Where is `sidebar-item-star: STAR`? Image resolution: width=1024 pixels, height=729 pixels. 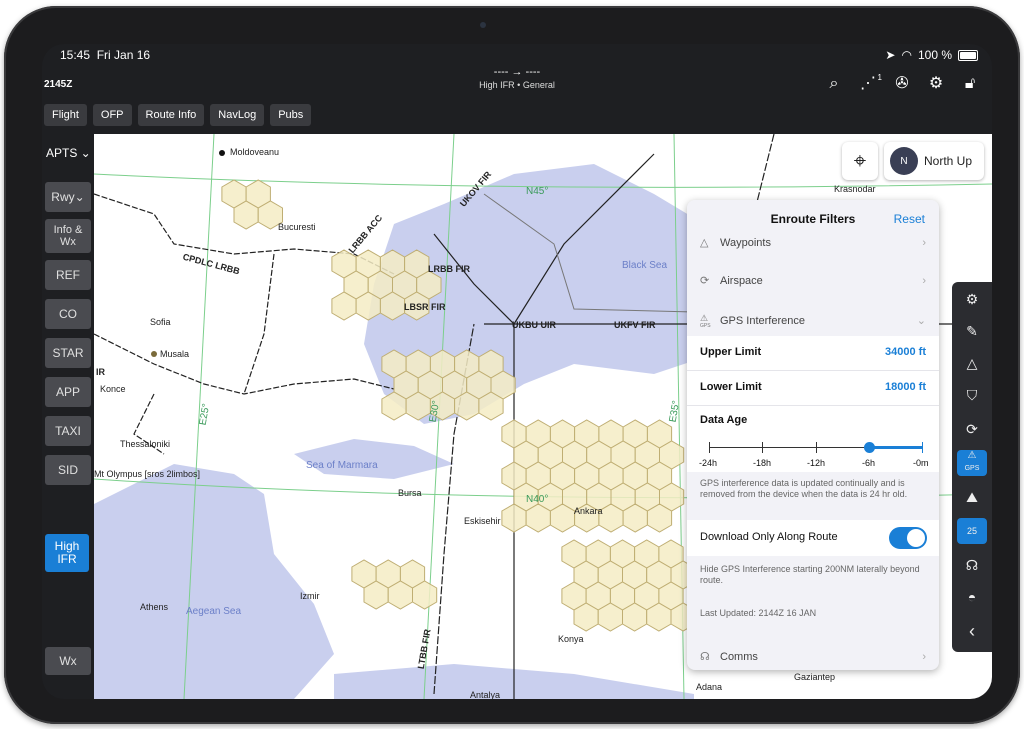
sidebar-item-star: STAR is located at coordinates (68, 353).